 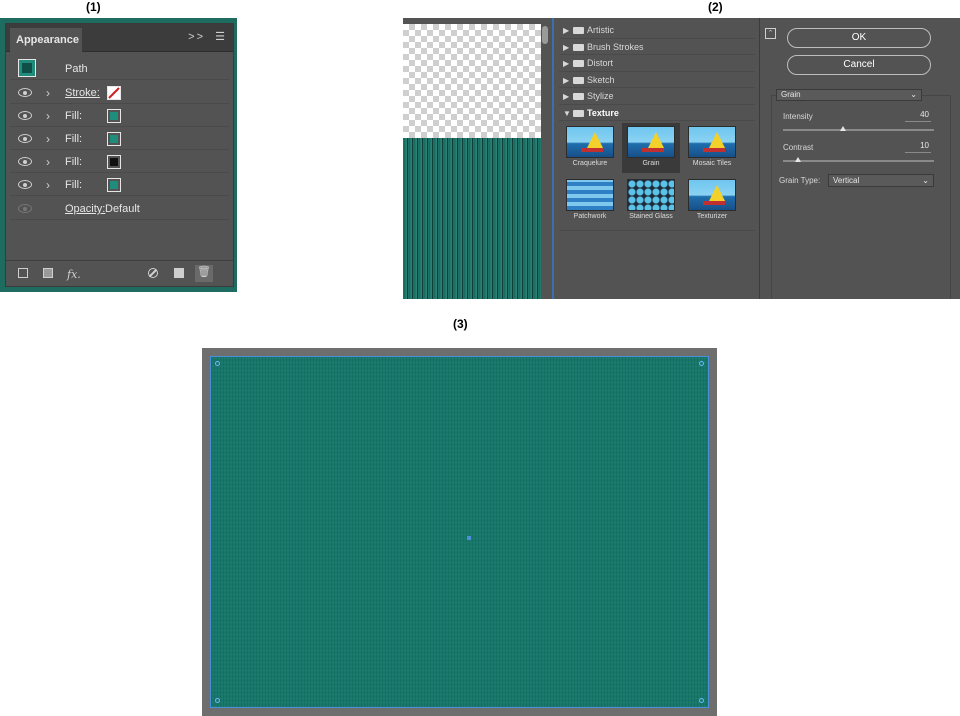 I want to click on collapse-gallery-icon: ⌃, so click(x=770, y=33).